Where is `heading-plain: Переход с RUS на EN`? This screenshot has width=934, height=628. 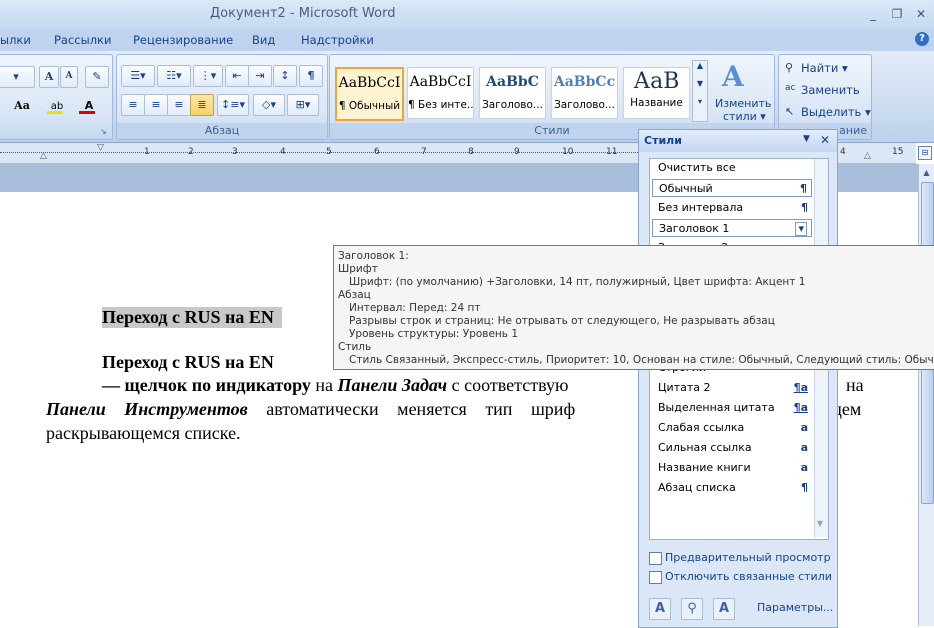
heading-plain: Переход с RUS на EN is located at coordinates (188, 362).